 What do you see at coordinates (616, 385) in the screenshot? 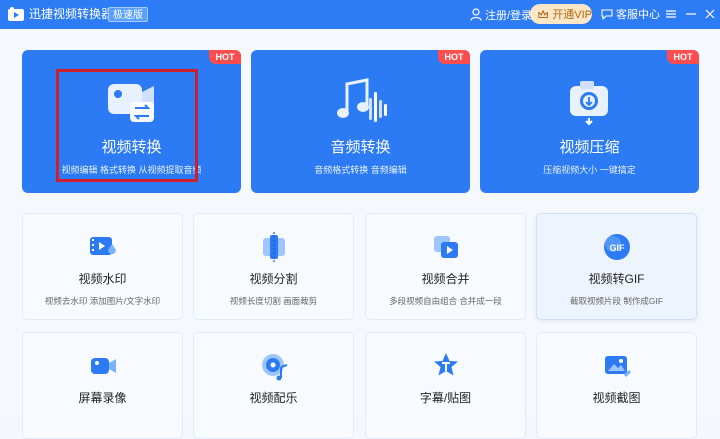
I see `card-video-screenshot: 视频截图` at bounding box center [616, 385].